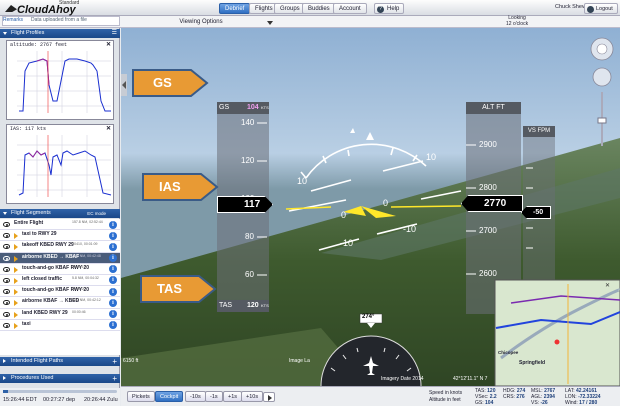 The width and height of the screenshot is (620, 406). Describe the element at coordinates (319, 8) in the screenshot. I see `tab-buddies: Buddies` at that location.